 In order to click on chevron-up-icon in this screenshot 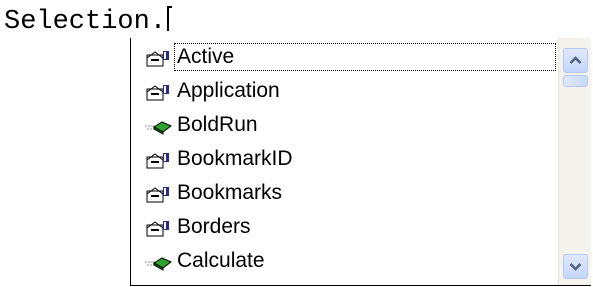, I will do `click(575, 60)`.